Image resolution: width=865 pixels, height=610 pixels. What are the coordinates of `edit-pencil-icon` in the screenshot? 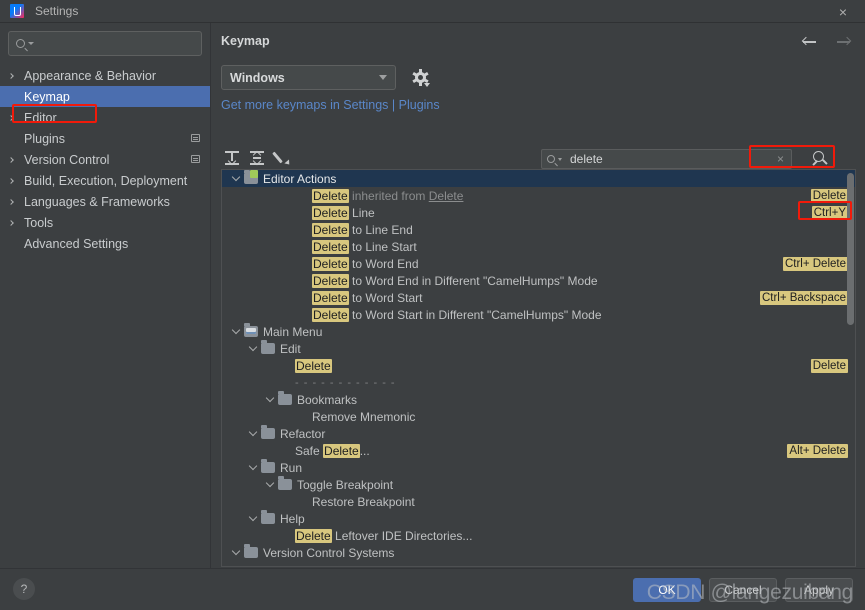 It's located at (282, 158).